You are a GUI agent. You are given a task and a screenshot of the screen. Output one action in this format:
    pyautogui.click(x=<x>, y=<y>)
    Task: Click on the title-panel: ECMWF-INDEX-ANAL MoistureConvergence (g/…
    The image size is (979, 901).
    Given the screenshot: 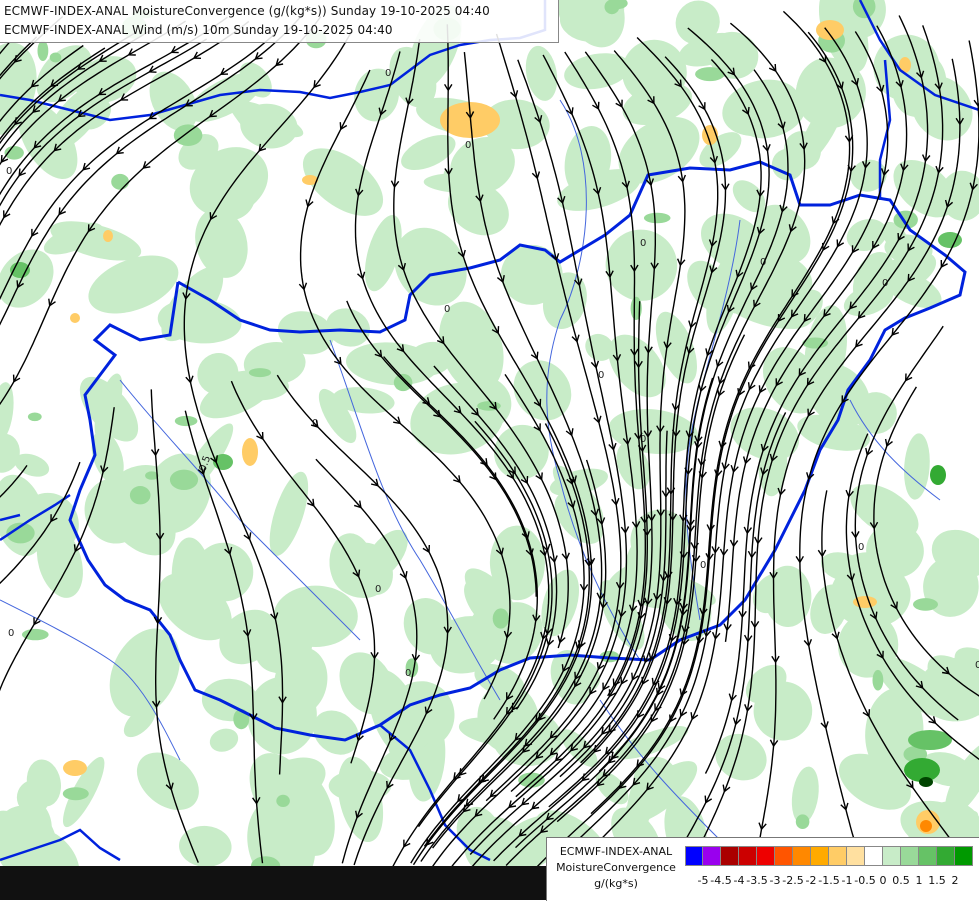 What is the action you would take?
    pyautogui.click(x=279, y=21)
    